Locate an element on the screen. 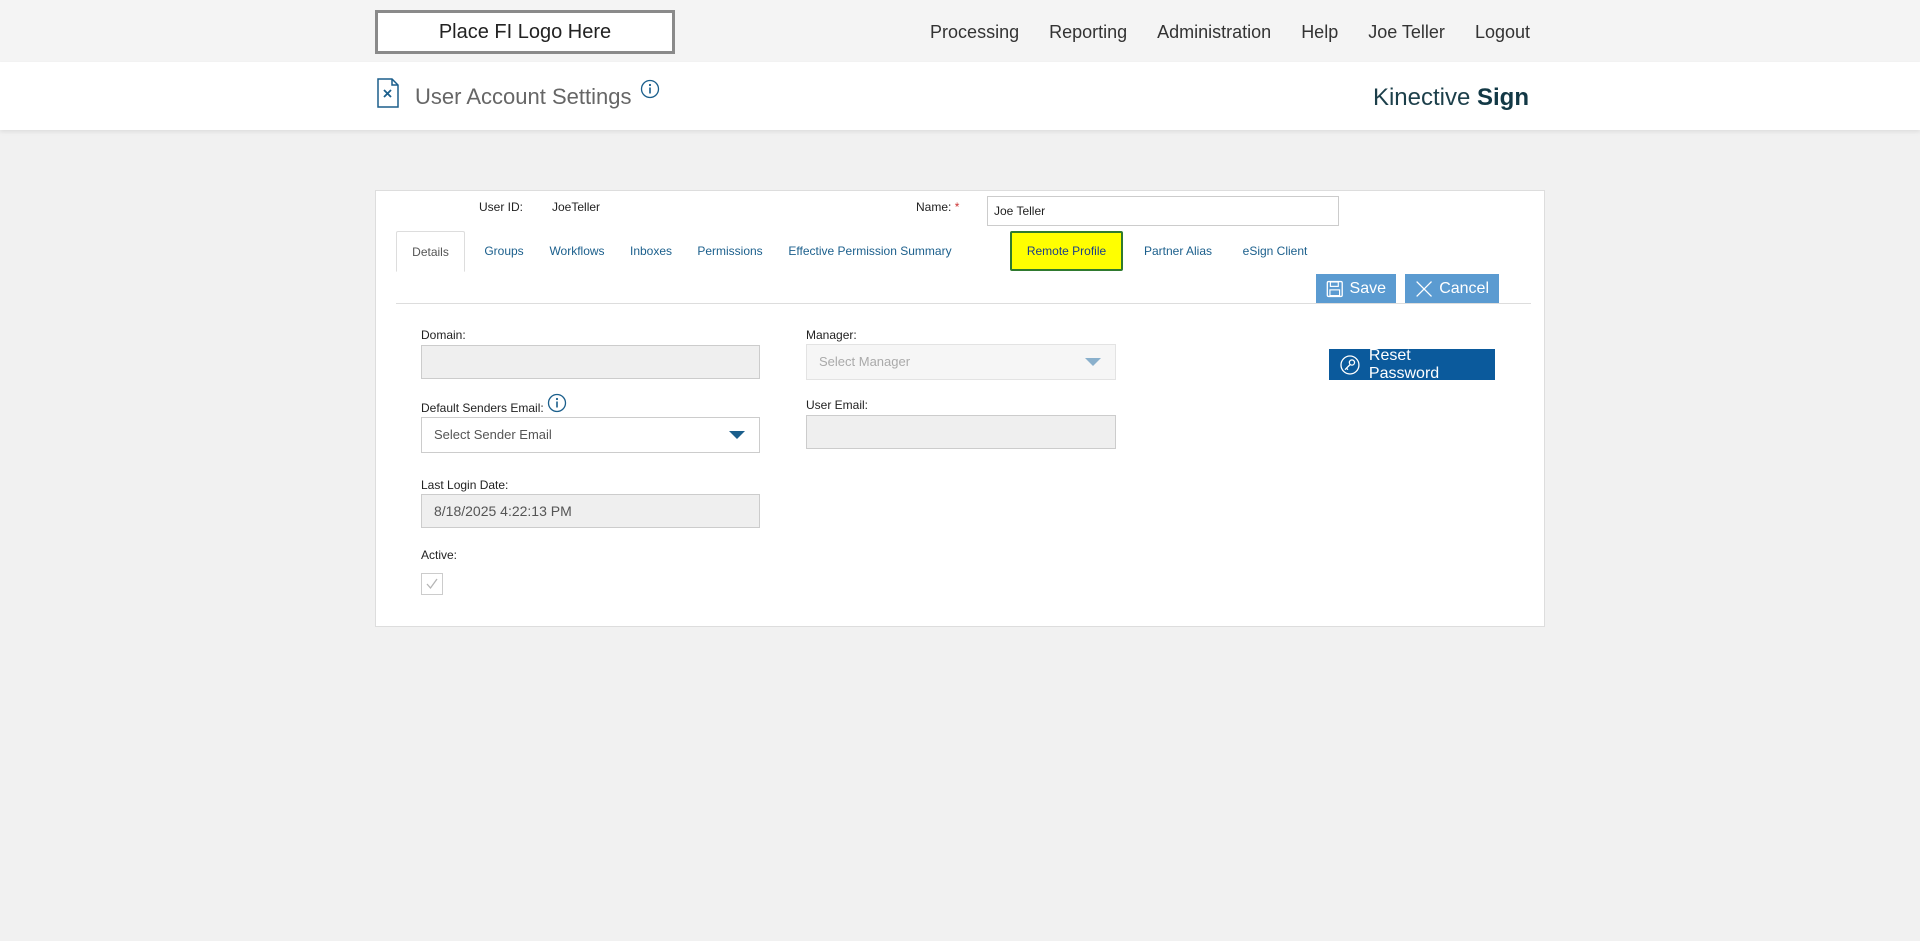 This screenshot has width=1920, height=941. tab-permissions: Permissions is located at coordinates (730, 251).